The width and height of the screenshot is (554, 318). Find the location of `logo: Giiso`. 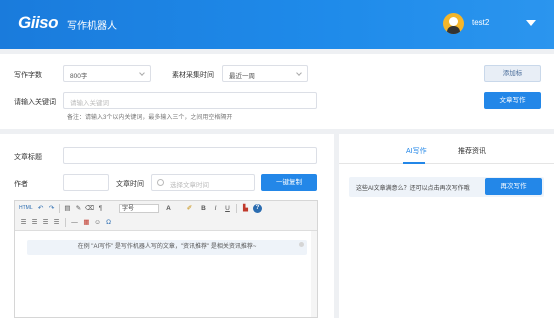

logo: Giiso is located at coordinates (38, 22).